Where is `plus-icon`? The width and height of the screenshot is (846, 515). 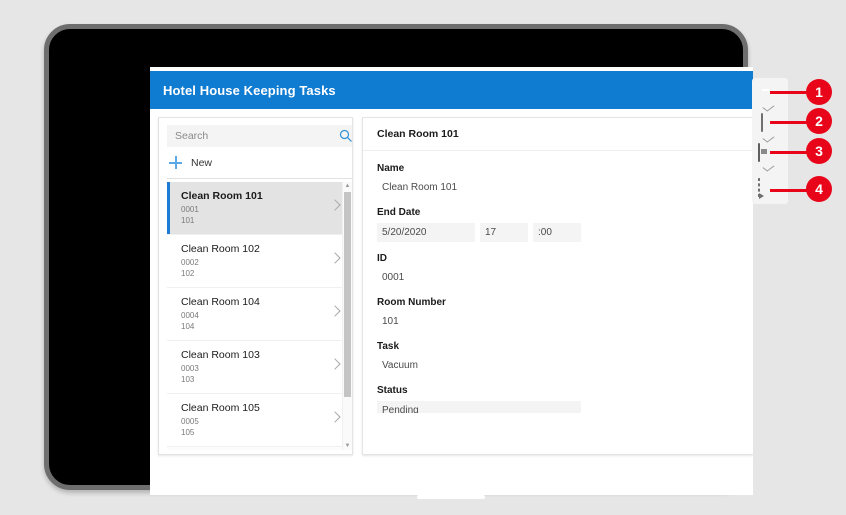
plus-icon is located at coordinates (175, 162).